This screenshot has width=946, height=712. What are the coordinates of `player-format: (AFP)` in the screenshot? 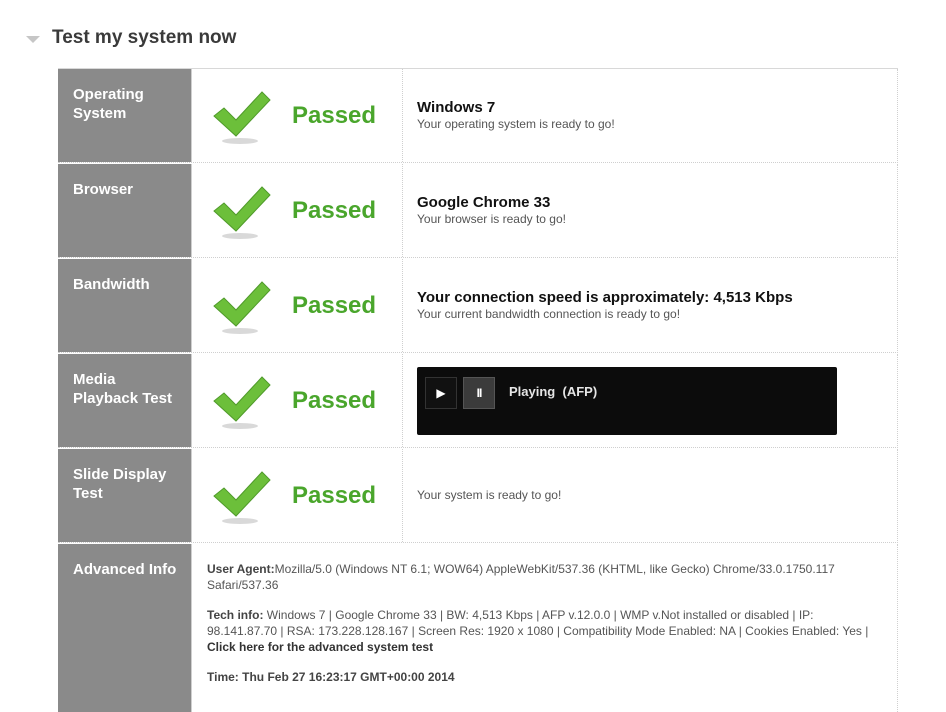 It's located at (580, 391).